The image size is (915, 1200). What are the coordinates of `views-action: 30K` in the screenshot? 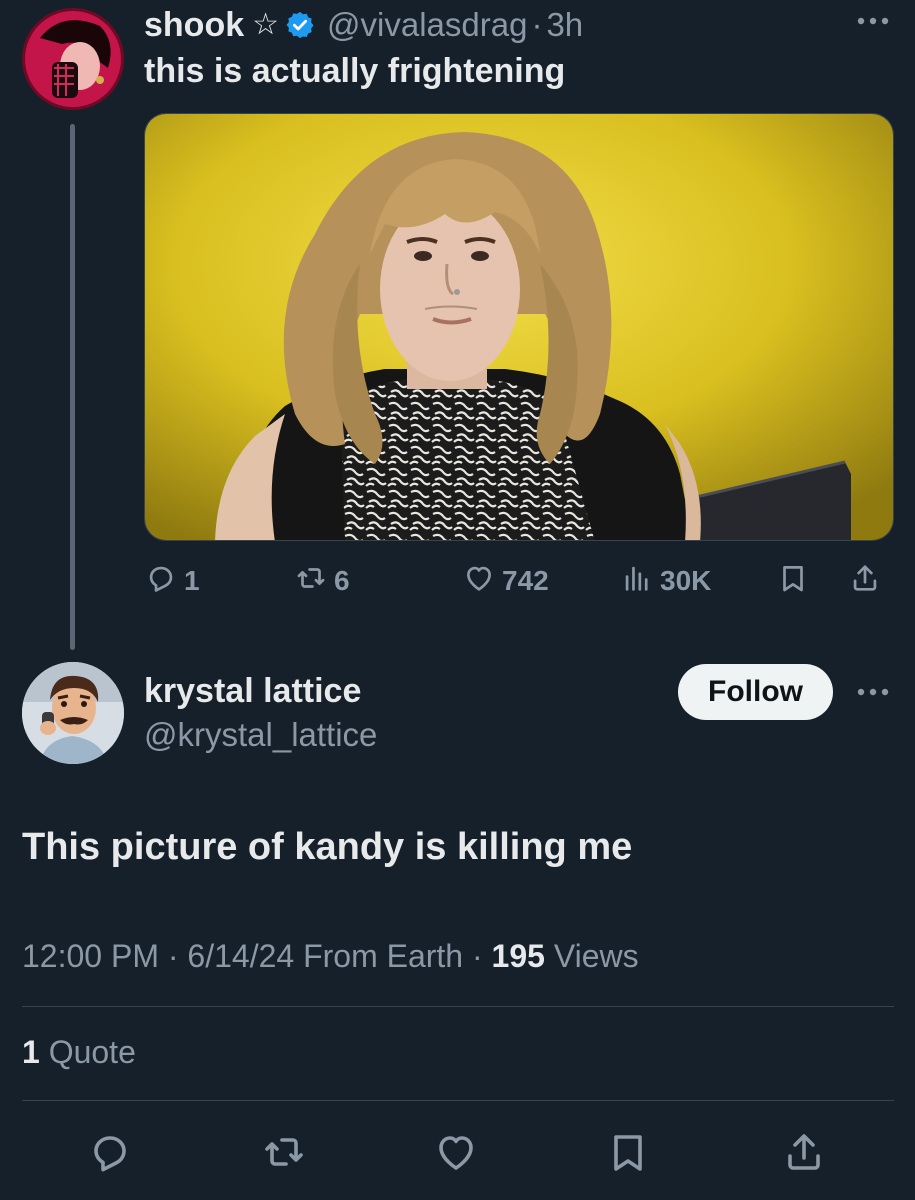 It's located at (665, 581).